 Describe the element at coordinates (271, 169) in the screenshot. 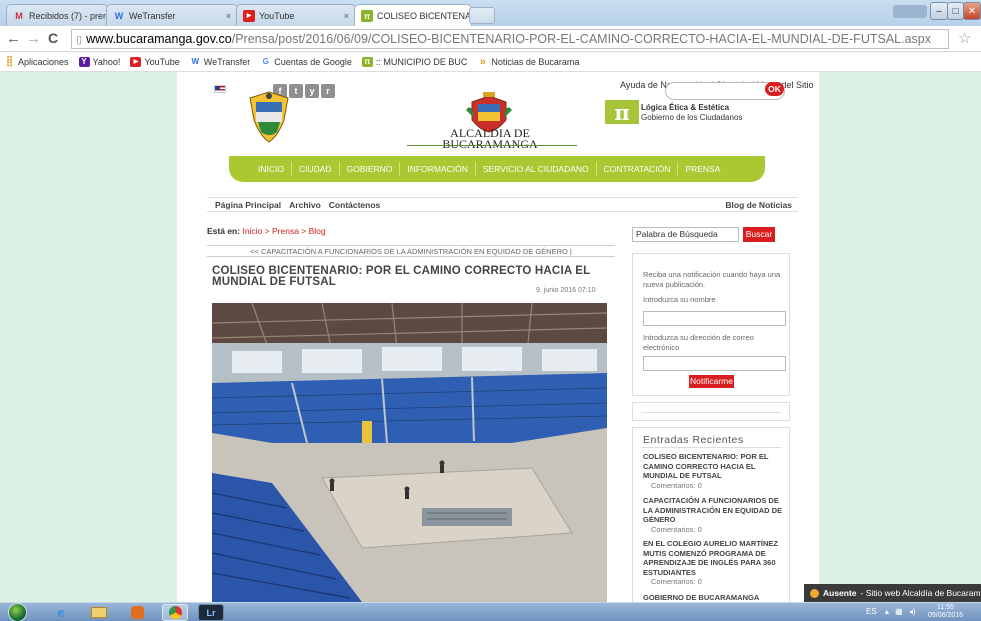

I see `nav-inicio: INICIO` at that location.